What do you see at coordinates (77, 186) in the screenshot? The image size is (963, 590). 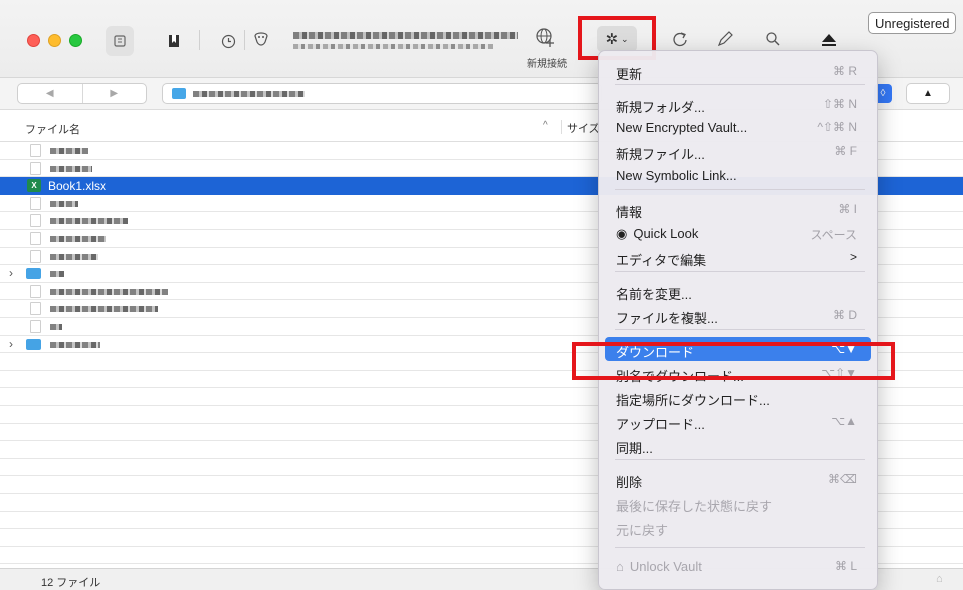 I see `file-name: Book1.xlsx` at bounding box center [77, 186].